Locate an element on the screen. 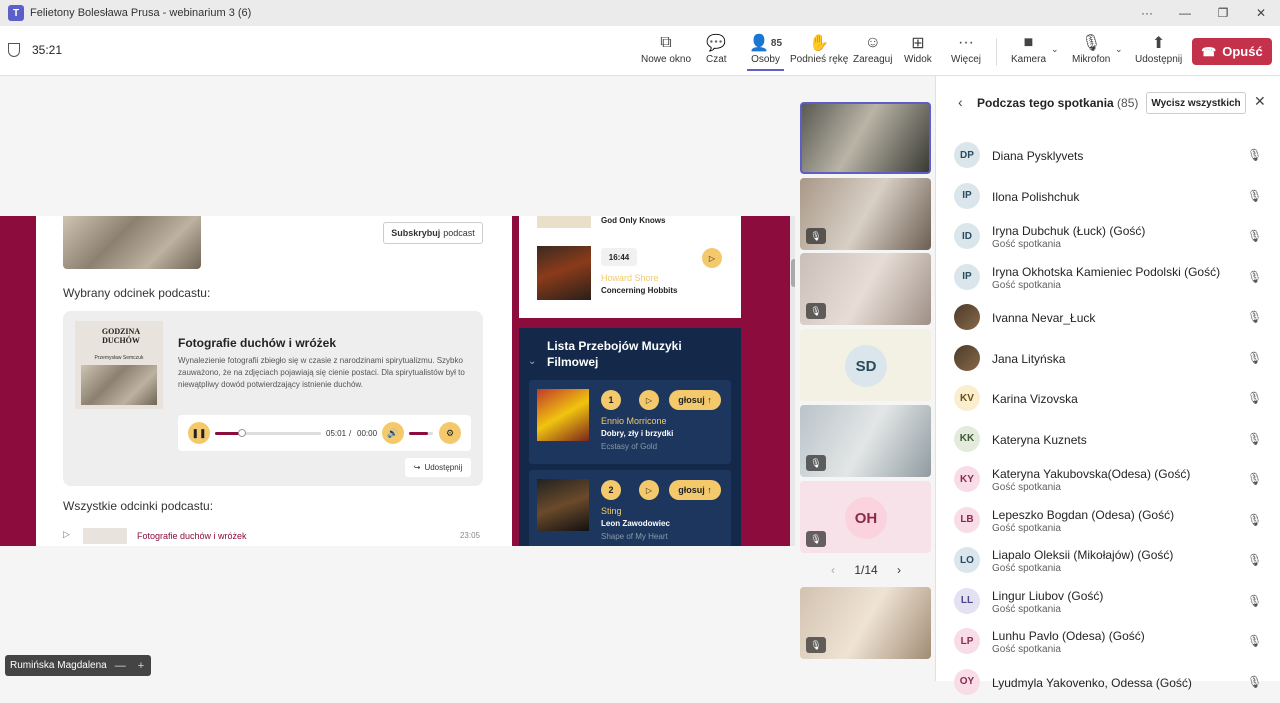 Image resolution: width=1280 pixels, height=703 pixels. video-tile is located at coordinates (865, 138).